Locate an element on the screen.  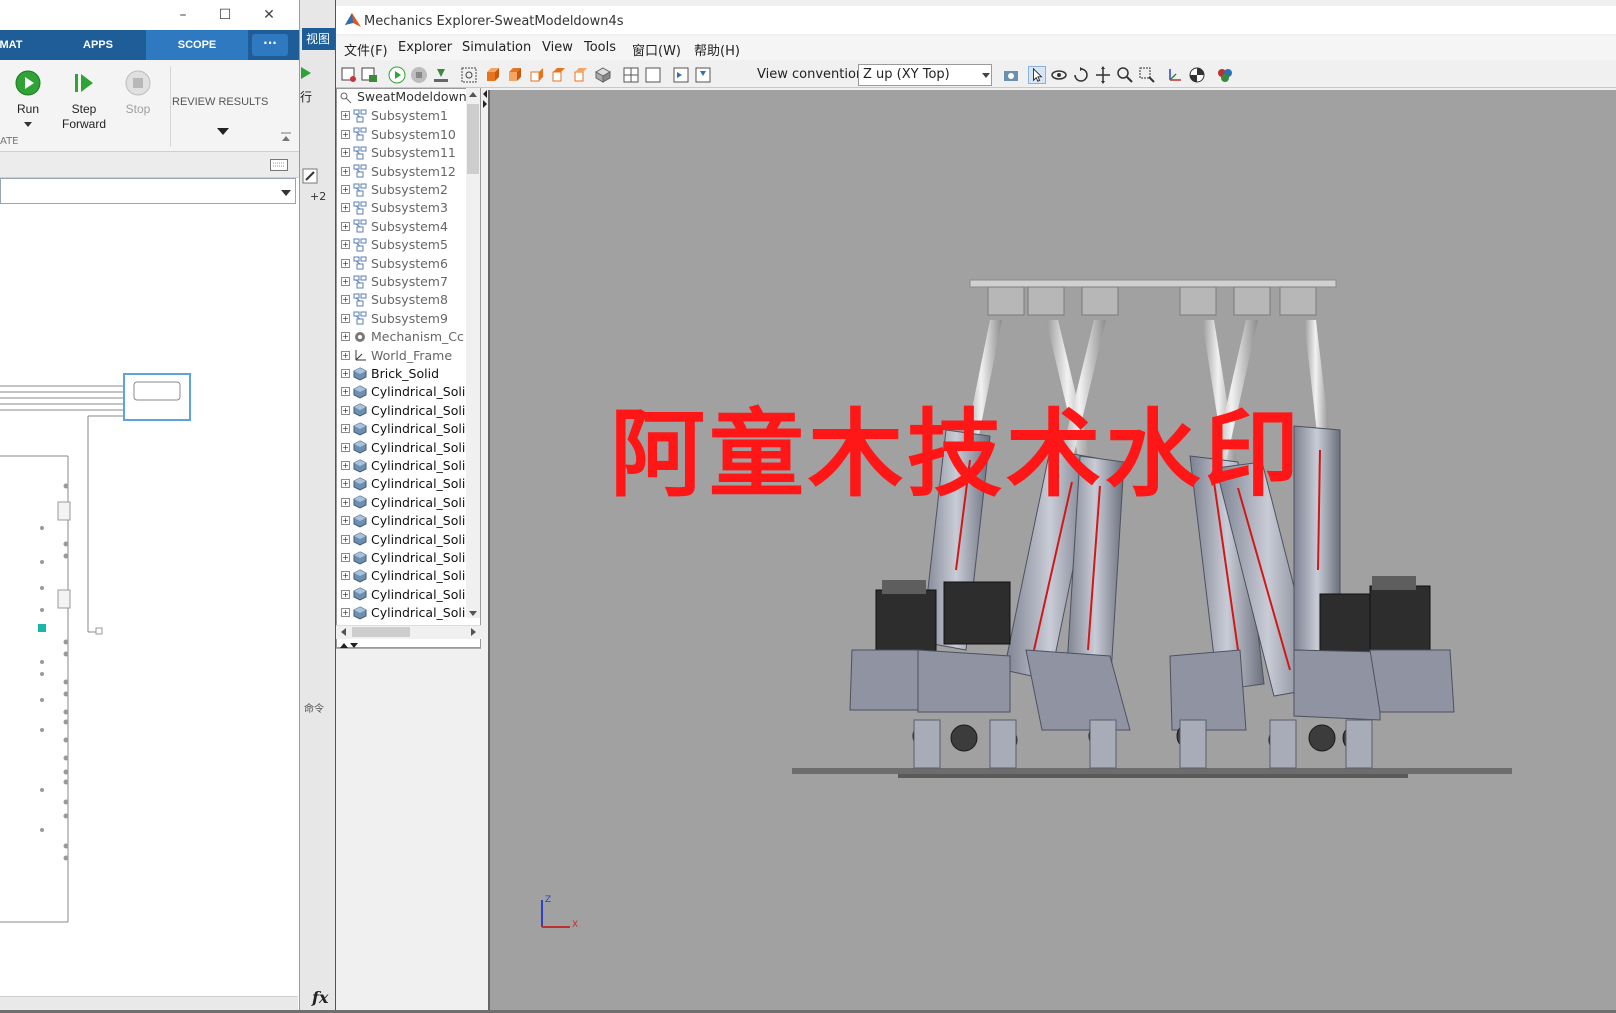
scroll-right-icon is located at coordinates (474, 632).